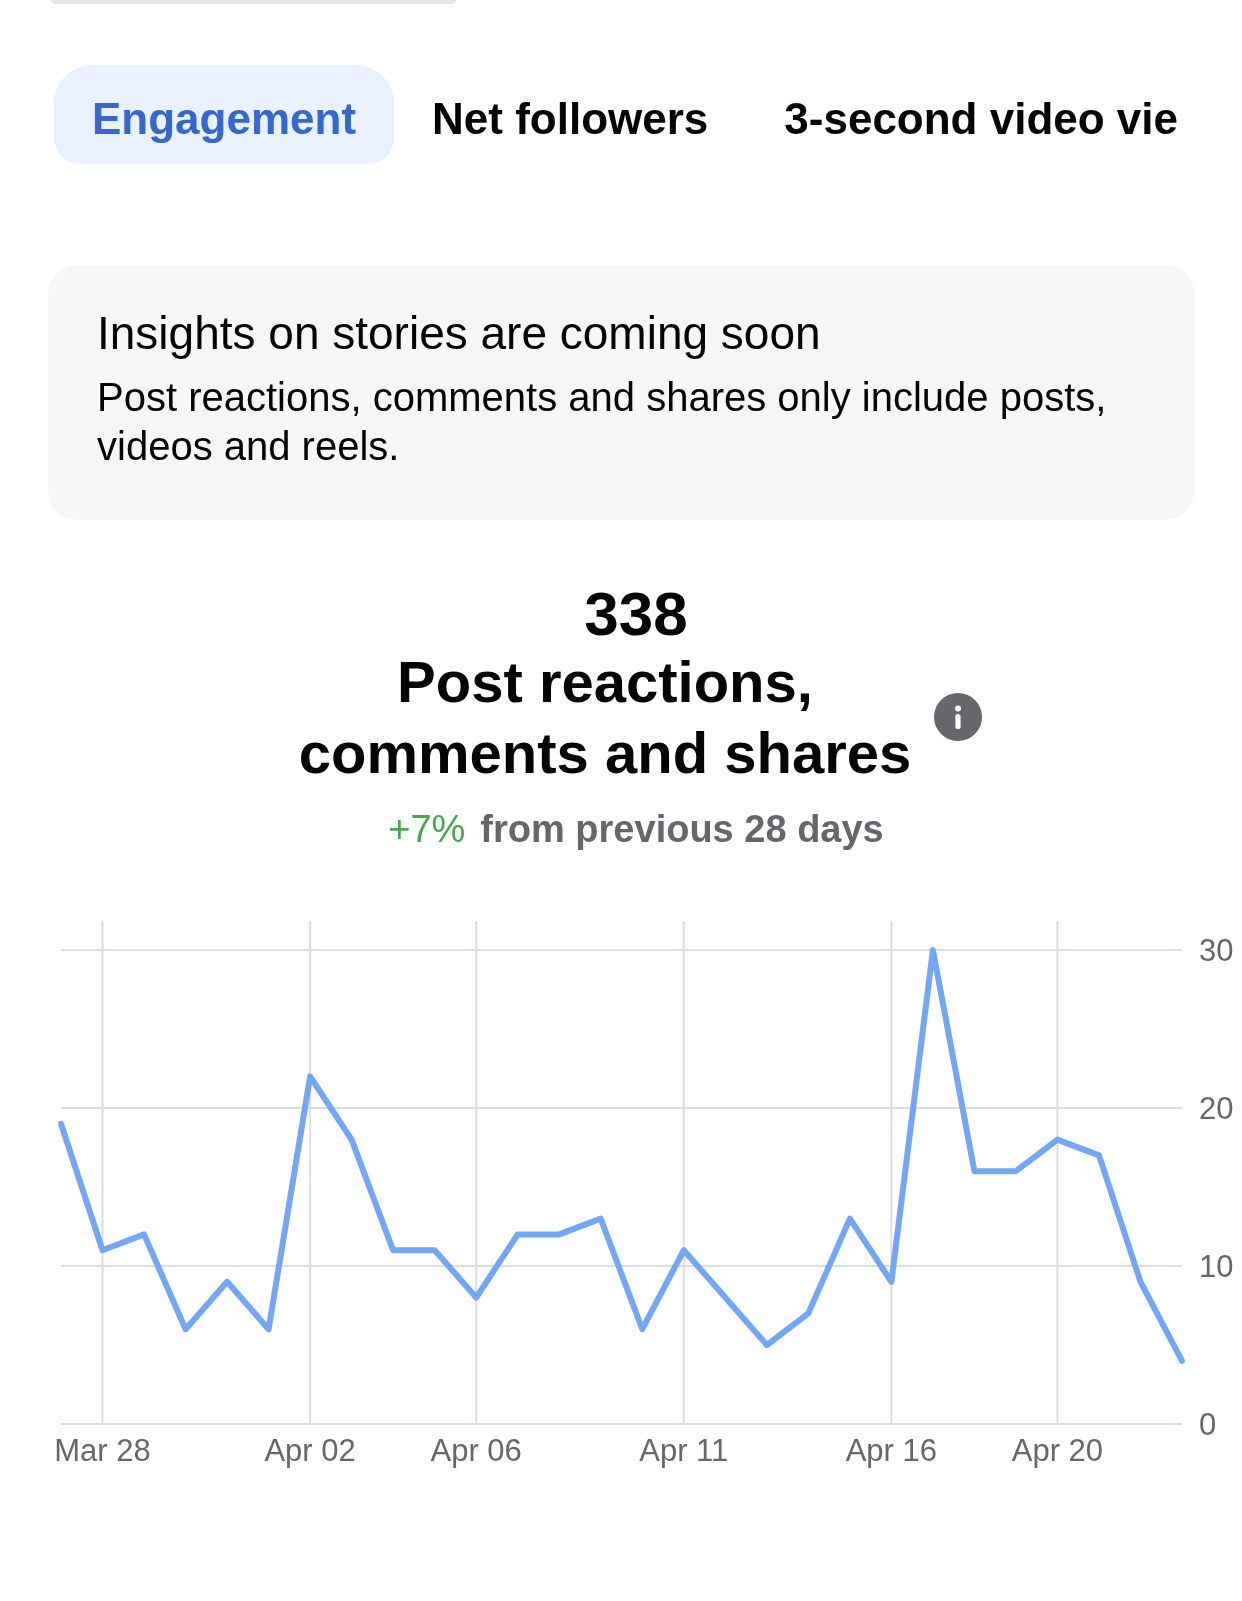 The height and width of the screenshot is (1601, 1242). Describe the element at coordinates (1216, 1266) in the screenshot. I see `y-axis-label: 10` at that location.